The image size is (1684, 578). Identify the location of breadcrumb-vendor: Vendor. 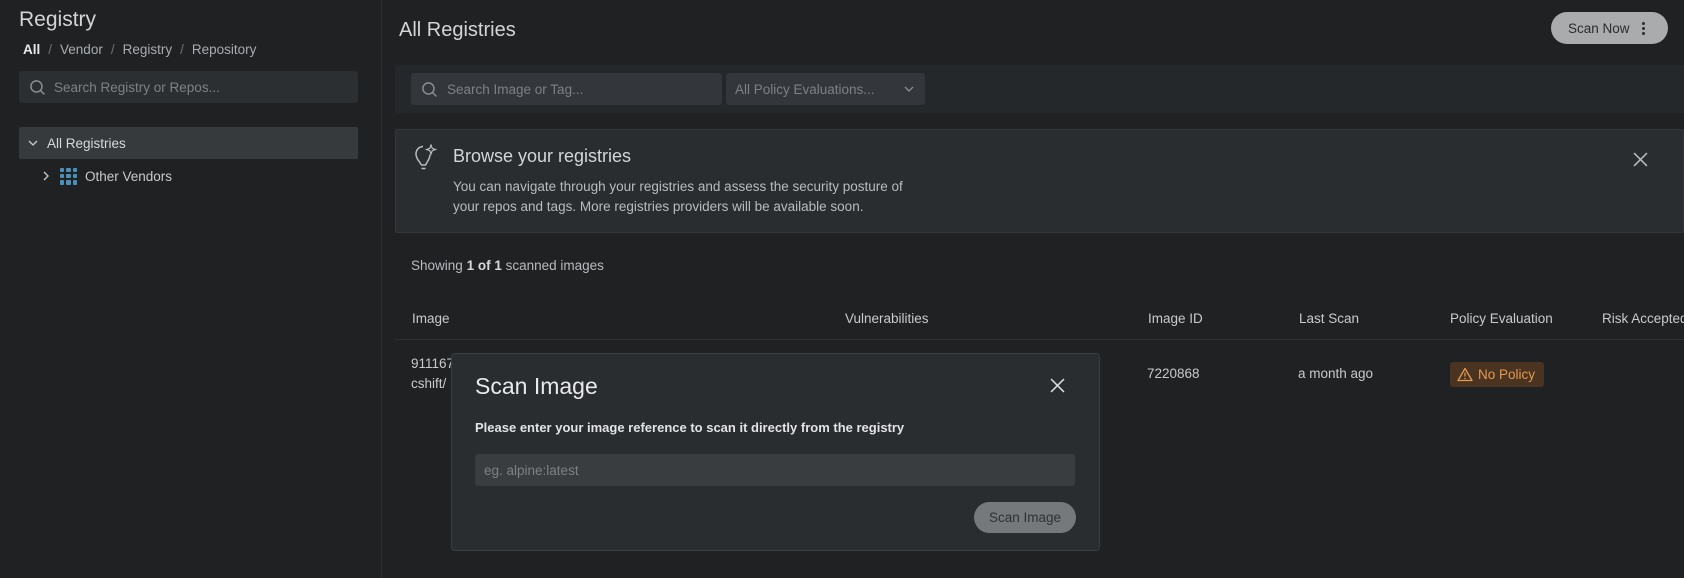
(81, 49).